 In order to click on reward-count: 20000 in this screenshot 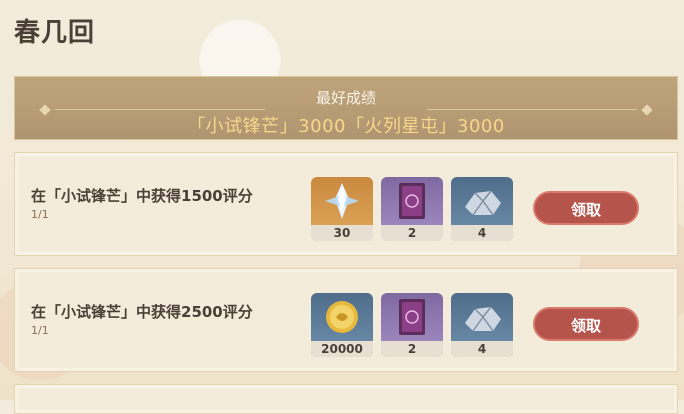, I will do `click(342, 349)`.